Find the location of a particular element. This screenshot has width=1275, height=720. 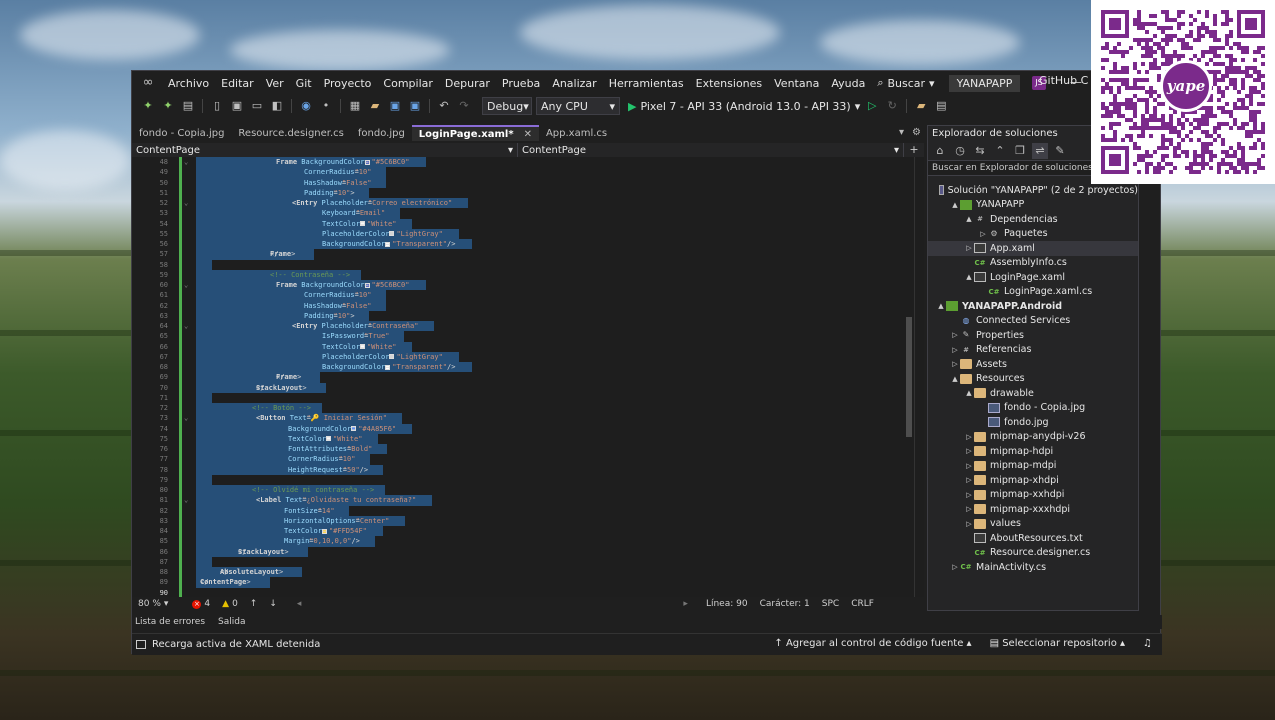

code-line: 63 Padding = "10" > is located at coordinates (523, 315).